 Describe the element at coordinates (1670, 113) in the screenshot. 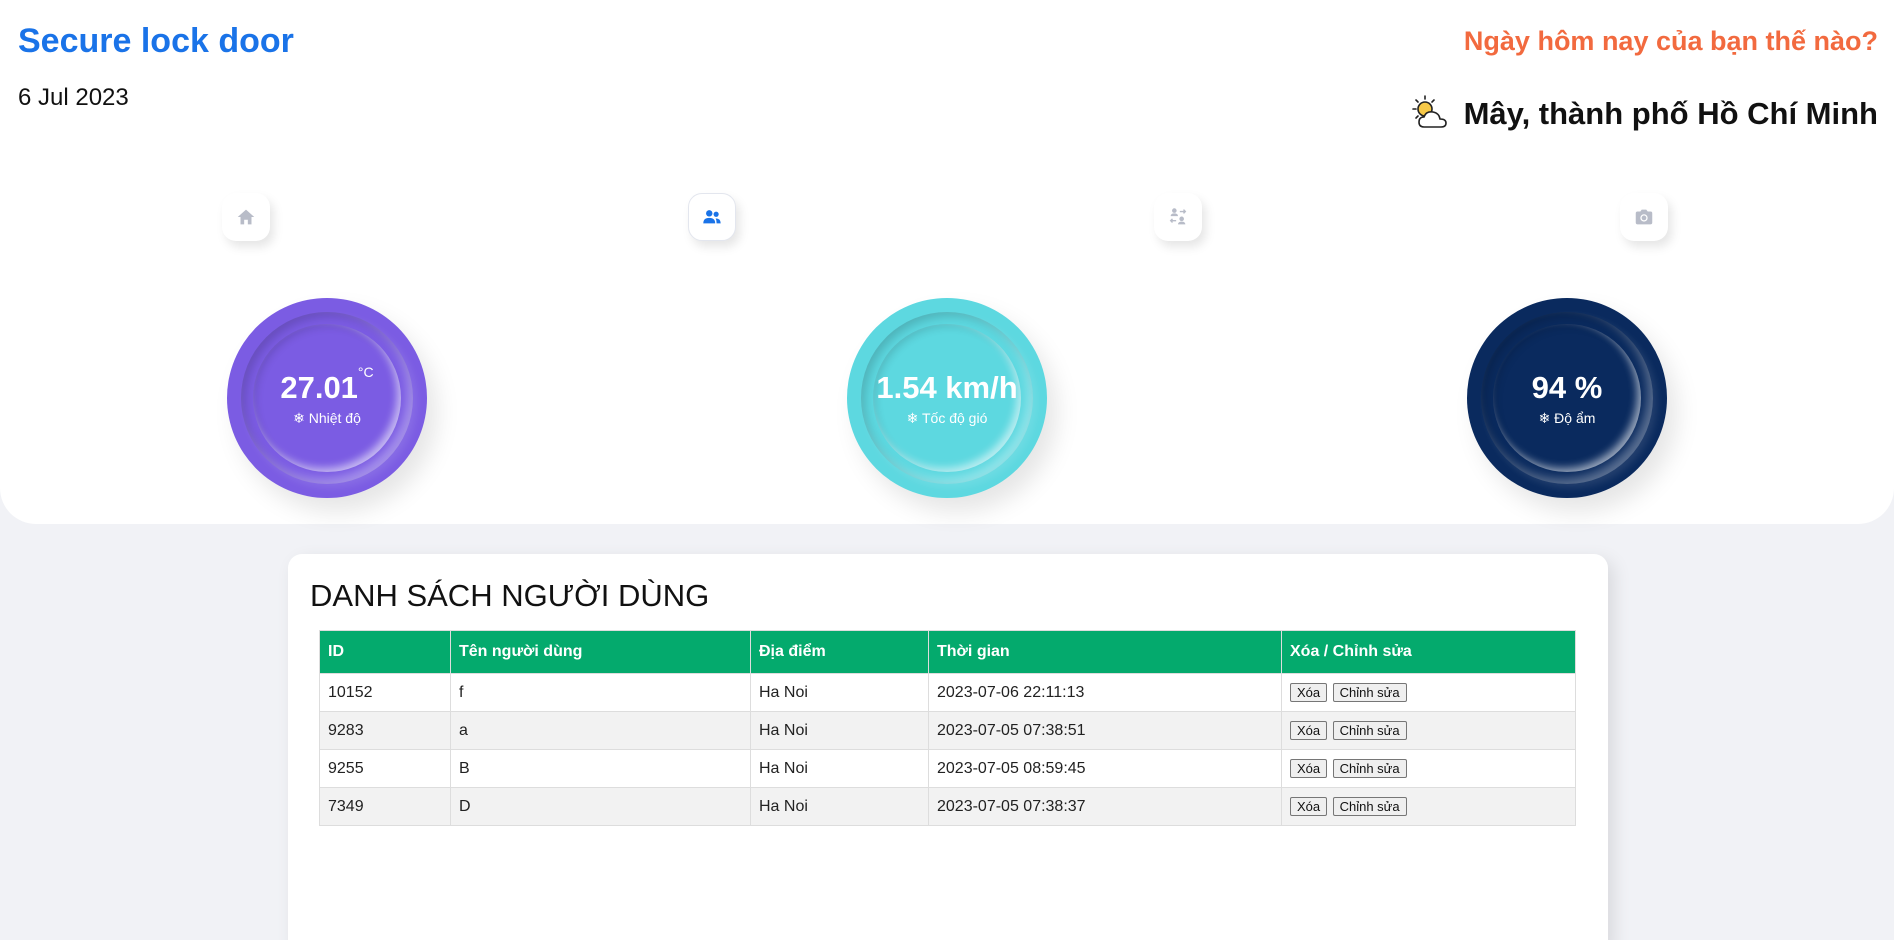

I see `weather-location: Mây, thành phố Hồ Chí Minh` at that location.